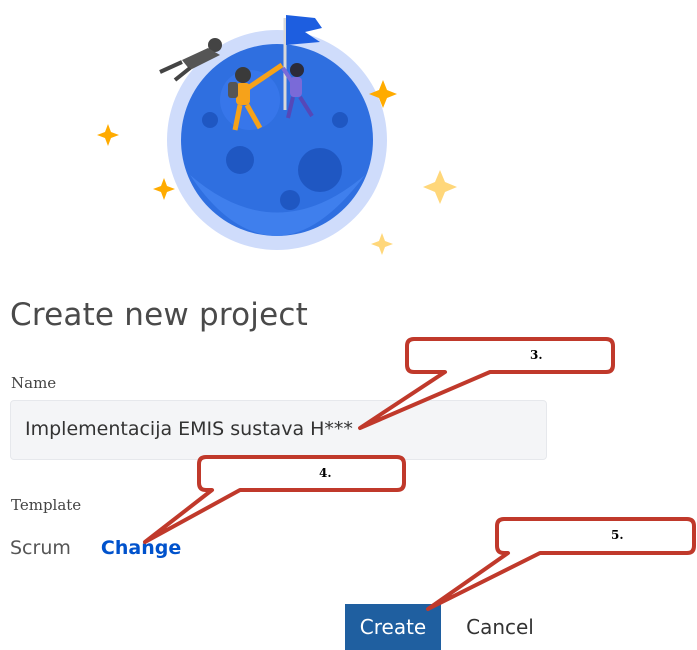  What do you see at coordinates (40, 548) in the screenshot?
I see `template-value: Scrum` at bounding box center [40, 548].